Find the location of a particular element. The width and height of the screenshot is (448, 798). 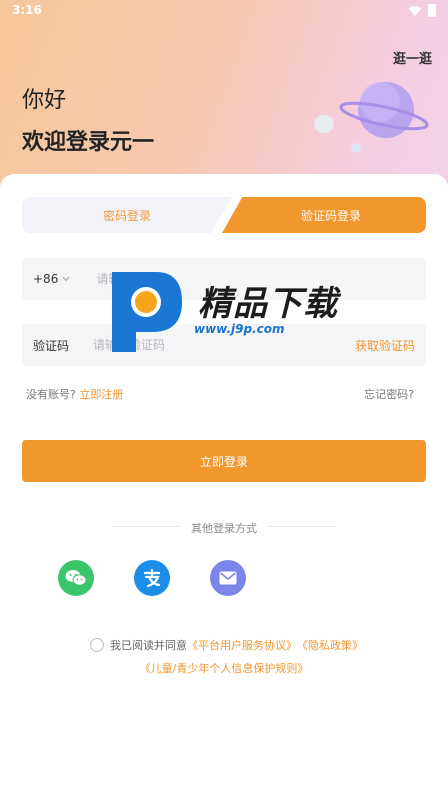

agreement-prefix: 我已阅读并同意 is located at coordinates (148, 645).